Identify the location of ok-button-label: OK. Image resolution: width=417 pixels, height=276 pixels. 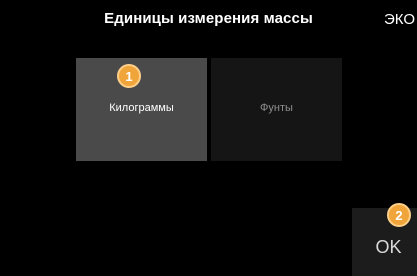
(388, 246).